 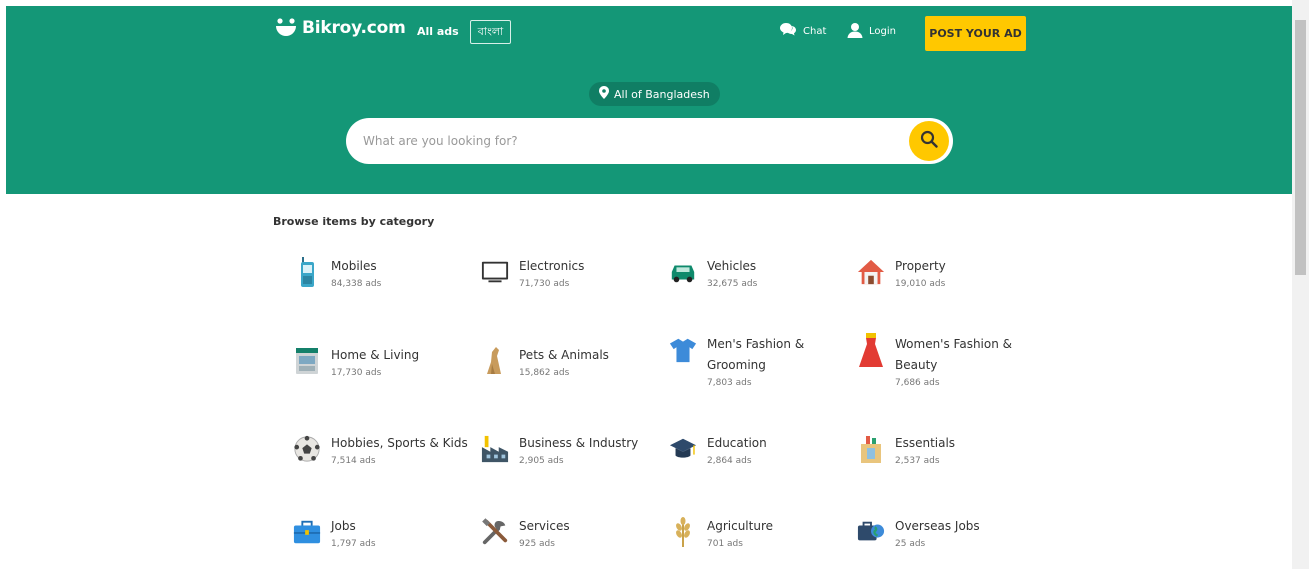 I want to click on category-name: Men's Fashion & Grooming, so click(x=756, y=354).